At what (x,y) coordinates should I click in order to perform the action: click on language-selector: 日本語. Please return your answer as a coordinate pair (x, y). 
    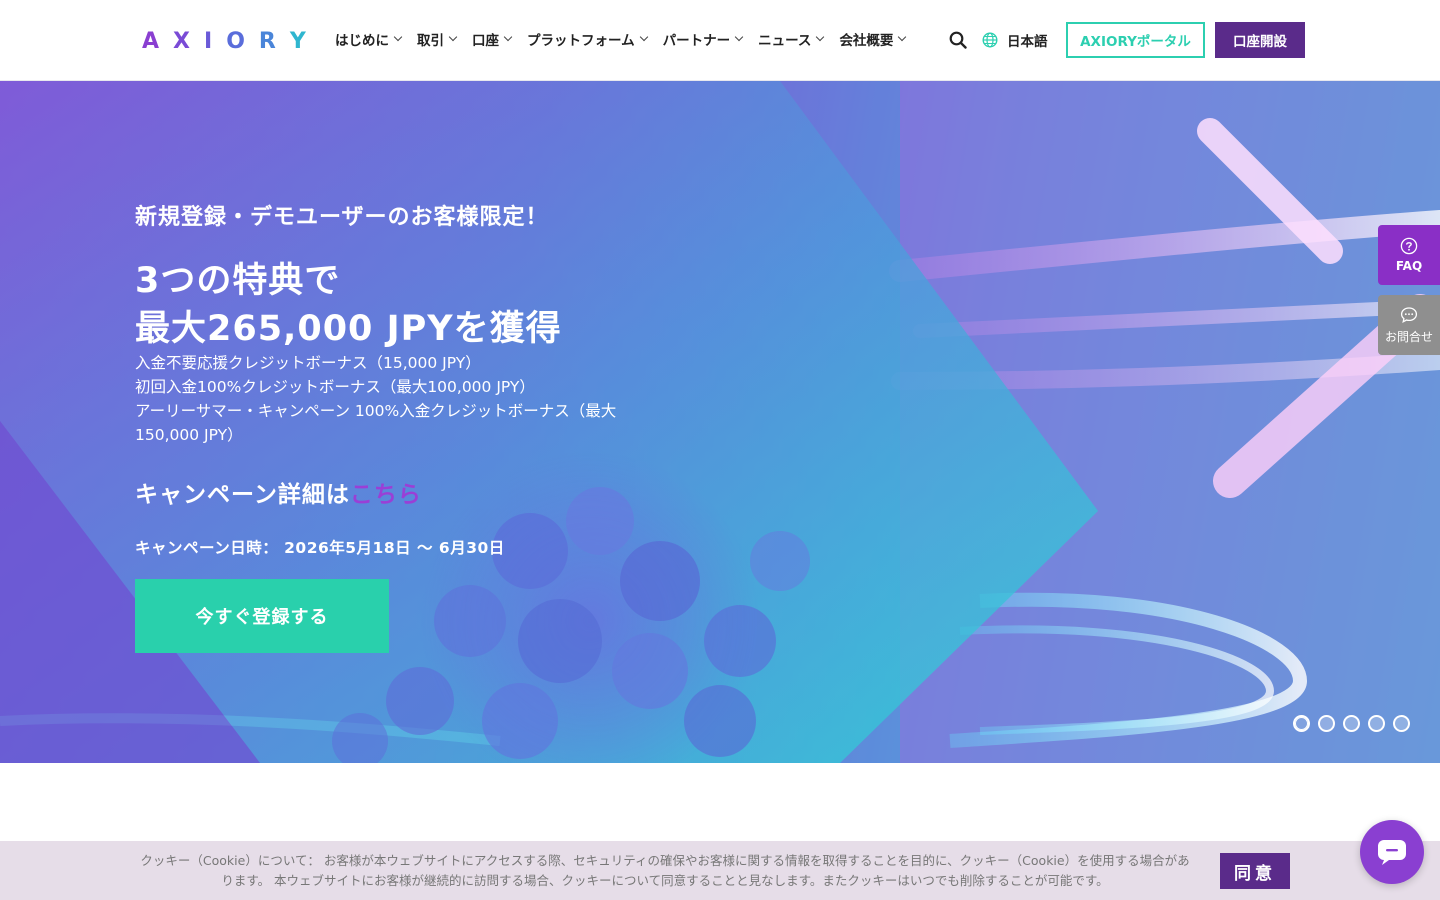
    Looking at the image, I should click on (1015, 40).